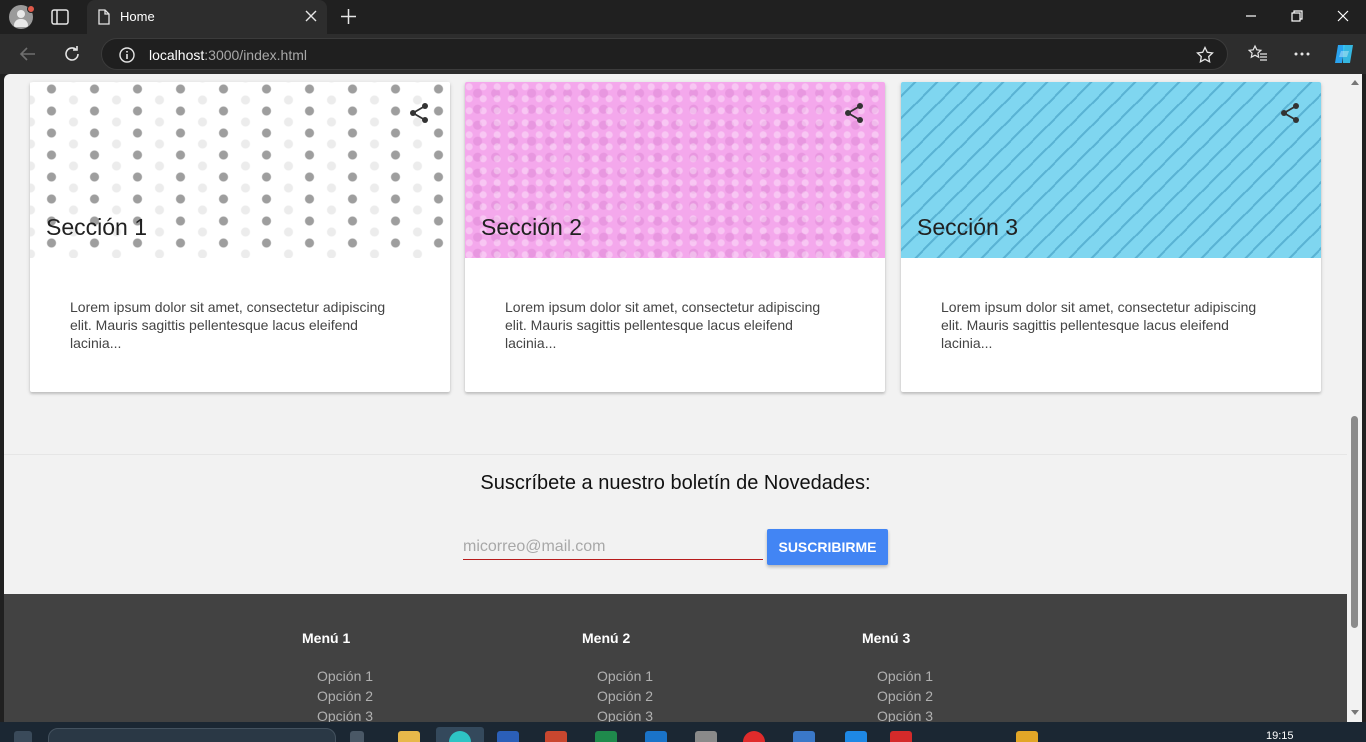  I want to click on notification-dot, so click(31, 9).